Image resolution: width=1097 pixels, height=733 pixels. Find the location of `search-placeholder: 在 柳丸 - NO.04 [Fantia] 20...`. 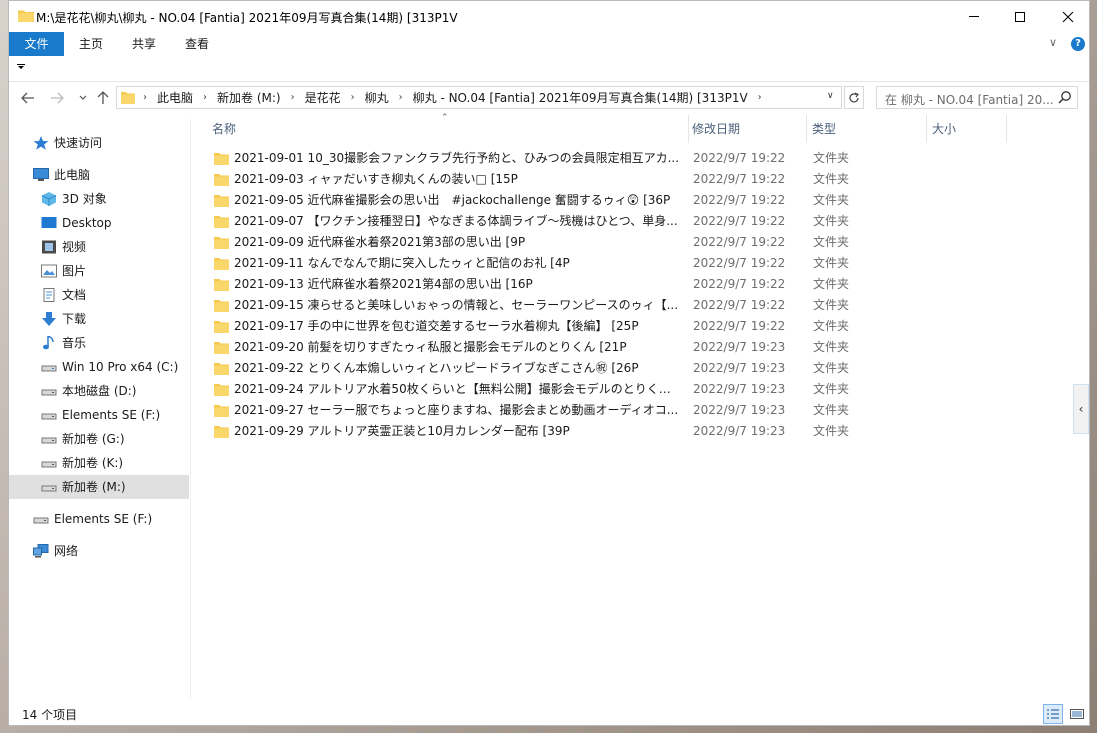

search-placeholder: 在 柳丸 - NO.04 [Fantia] 20... is located at coordinates (969, 99).